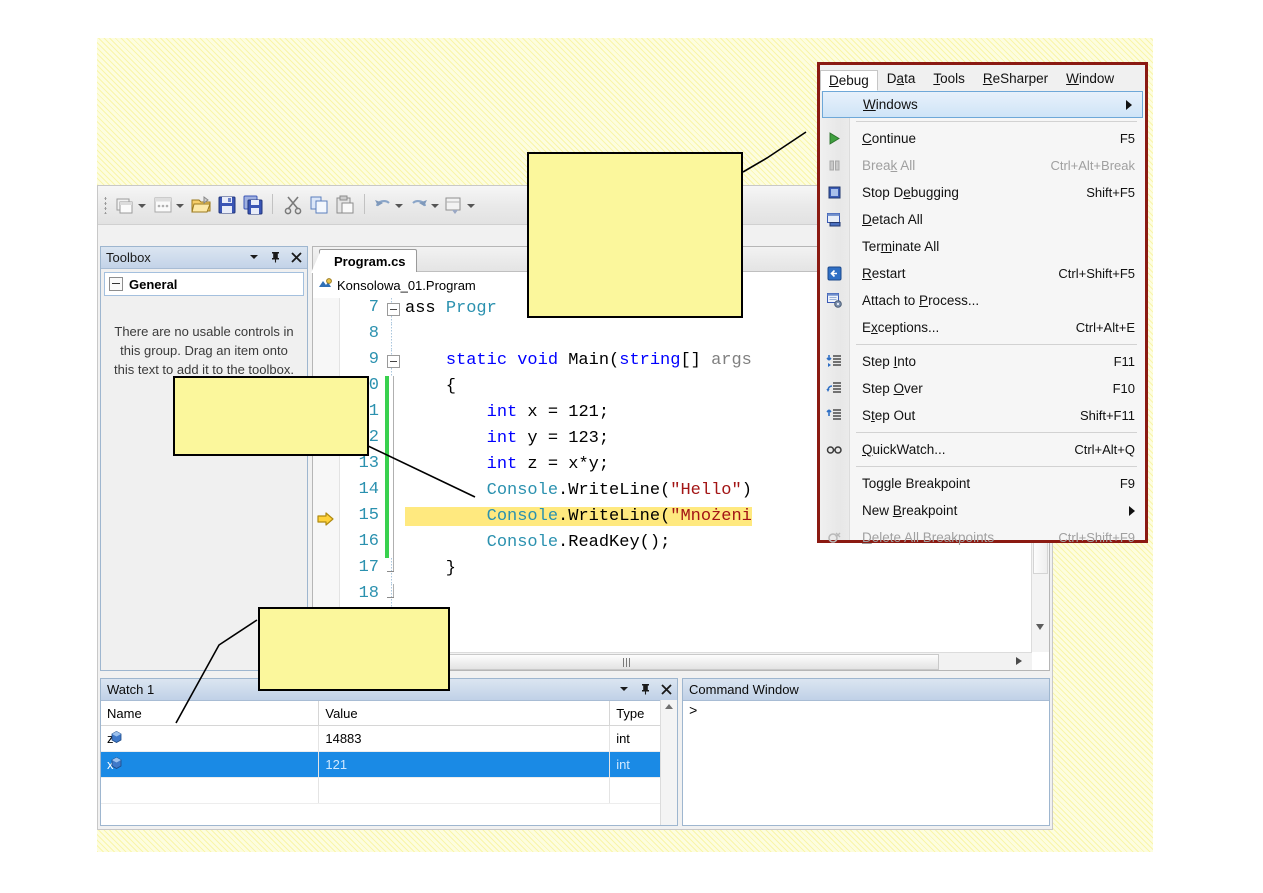  What do you see at coordinates (454, 205) in the screenshot?
I see `navigate-icon` at bounding box center [454, 205].